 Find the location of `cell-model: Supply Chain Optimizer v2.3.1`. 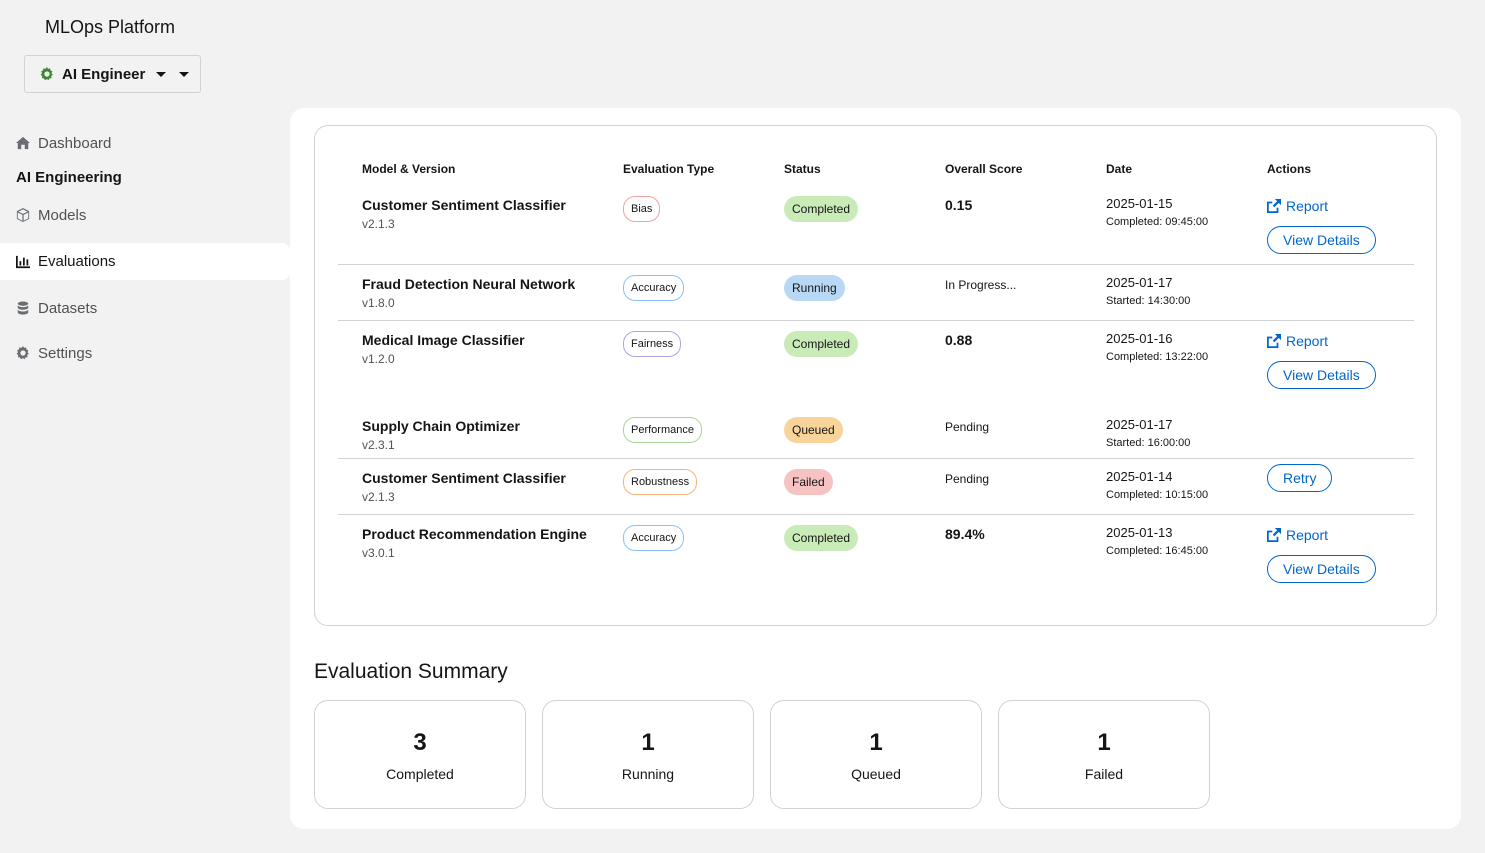

cell-model: Supply Chain Optimizer v2.3.1 is located at coordinates (468, 431).